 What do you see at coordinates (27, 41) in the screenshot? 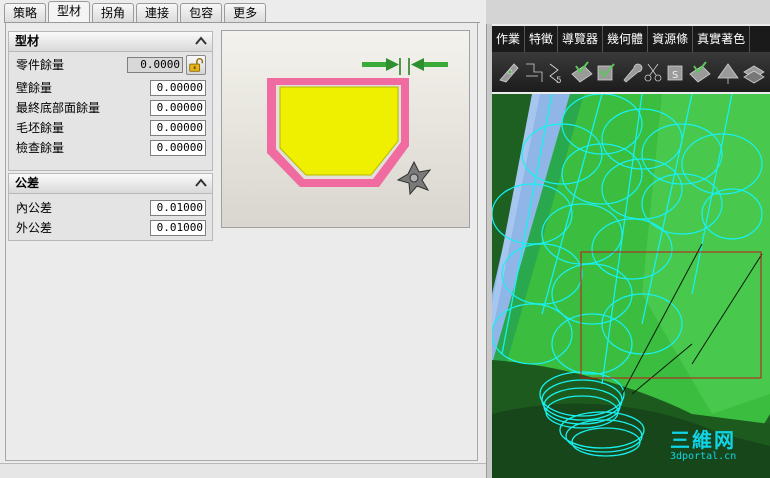
I see `stock-section-title: 型材` at bounding box center [27, 41].